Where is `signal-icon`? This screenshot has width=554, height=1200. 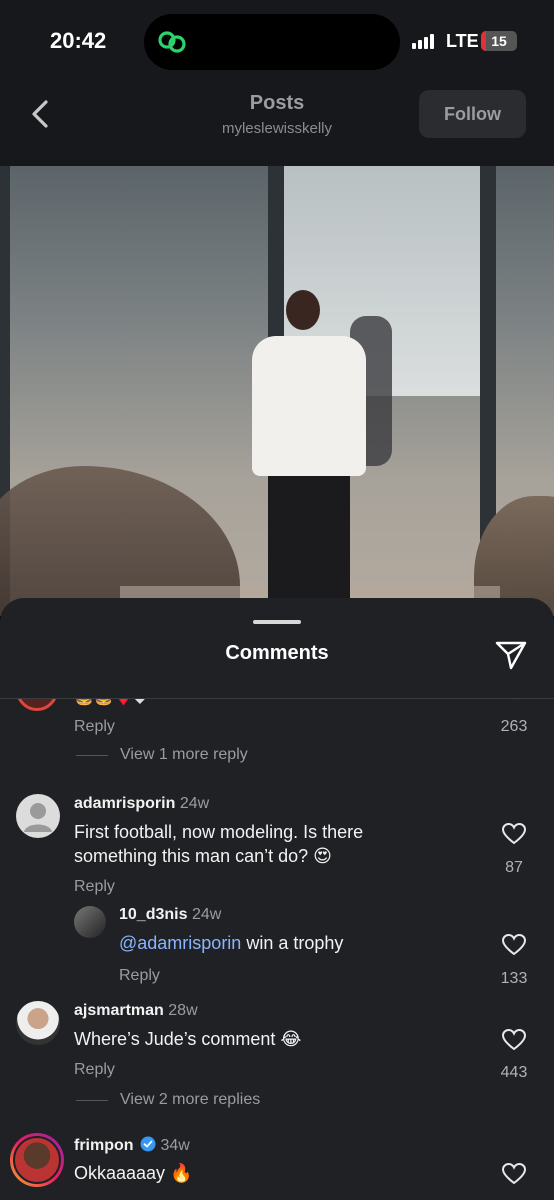 signal-icon is located at coordinates (425, 41).